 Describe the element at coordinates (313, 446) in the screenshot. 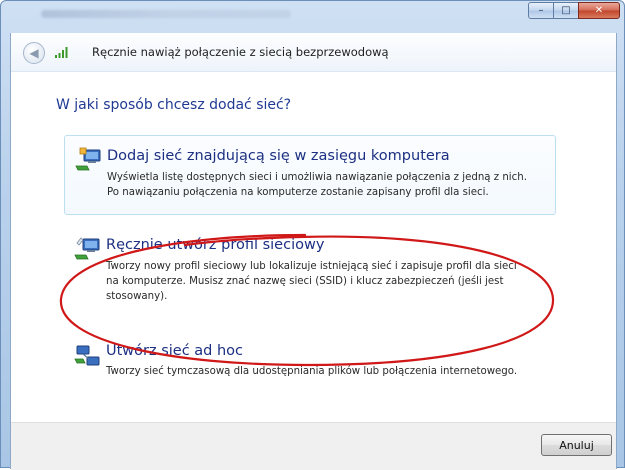

I see `dialog-footer: Anuluj` at that location.